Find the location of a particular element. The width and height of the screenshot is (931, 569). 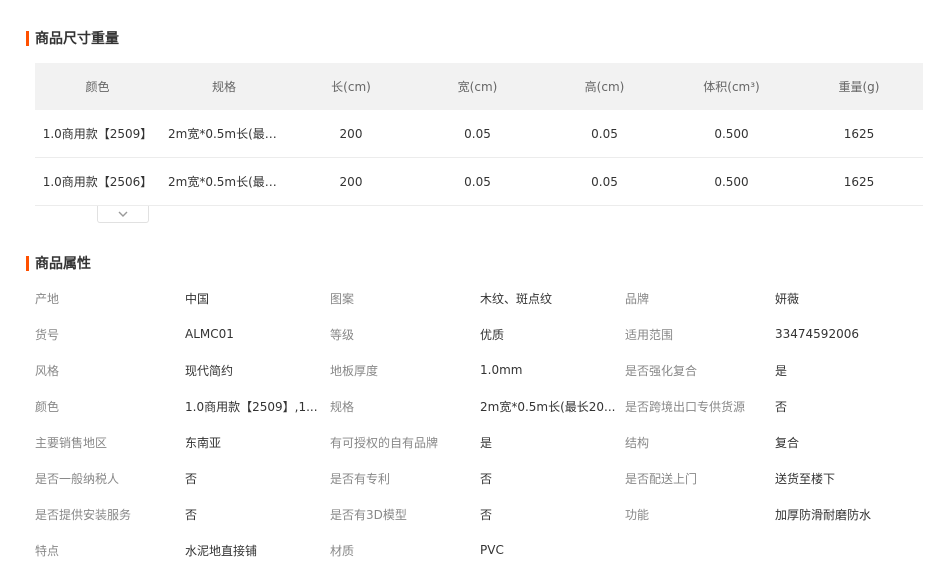

attribute-row: 特点 水泥地直接铺 材质 PVC is located at coordinates (475, 550).